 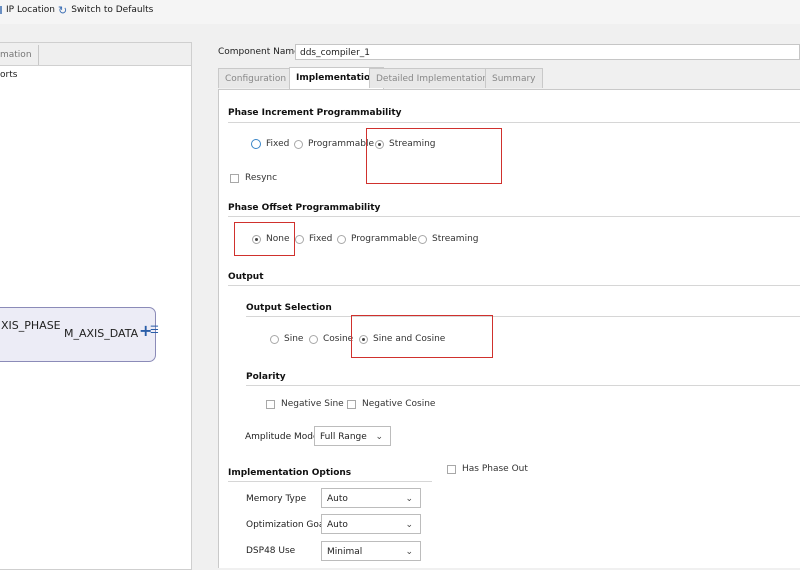 I want to click on phase-inc-programmable-radio: Programmable, so click(x=334, y=144).